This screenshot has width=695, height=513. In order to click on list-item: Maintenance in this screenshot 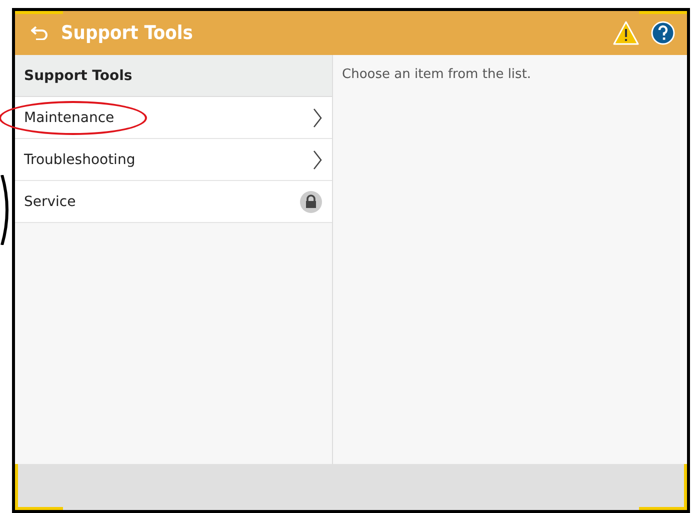, I will do `click(173, 118)`.